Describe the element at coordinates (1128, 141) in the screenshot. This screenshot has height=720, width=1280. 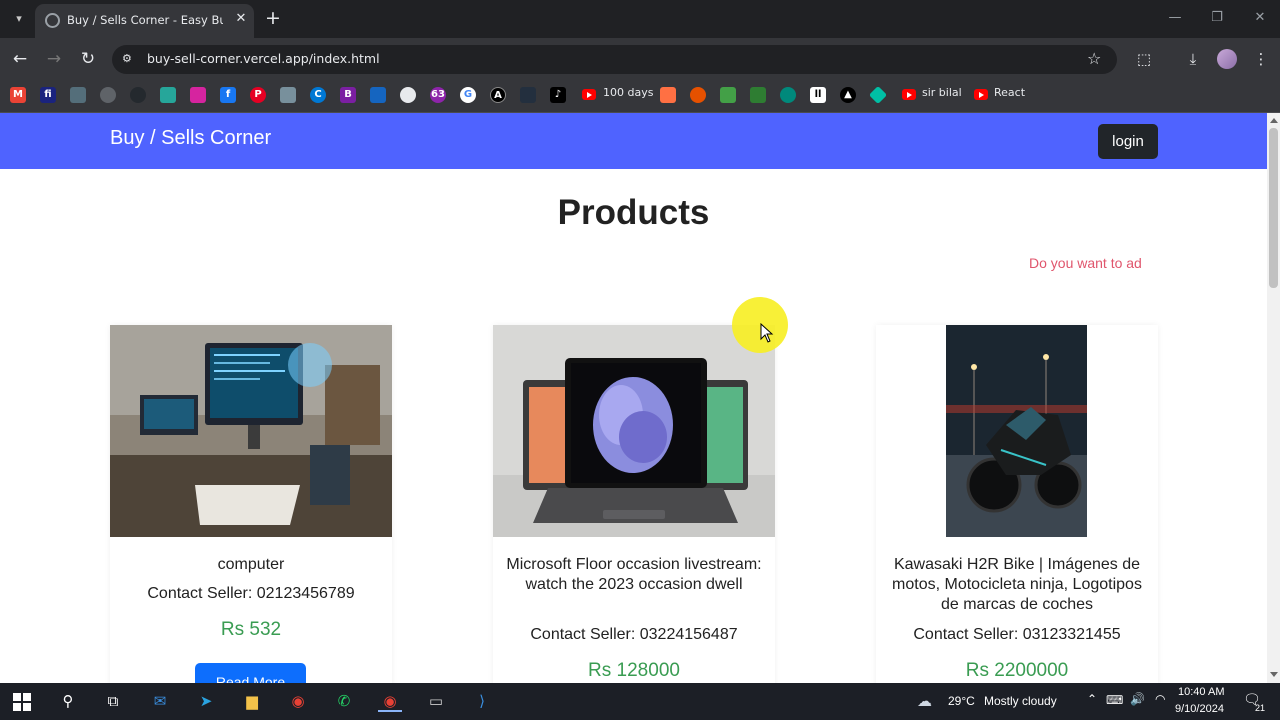
I see `login-button: login` at that location.